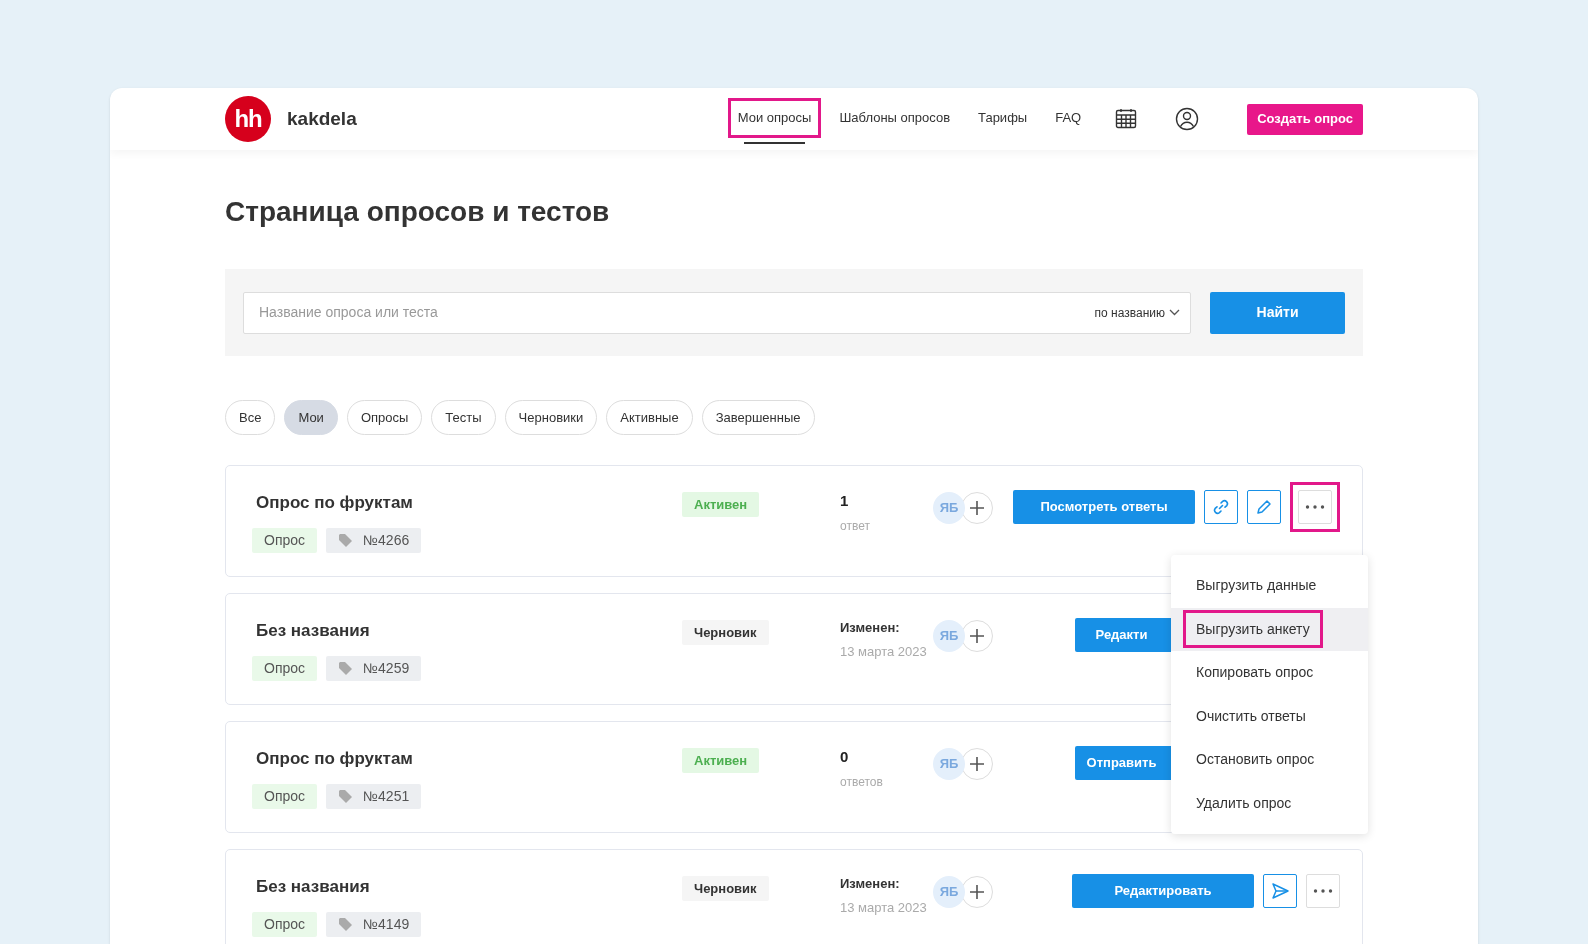  I want to click on more-button, so click(1315, 507).